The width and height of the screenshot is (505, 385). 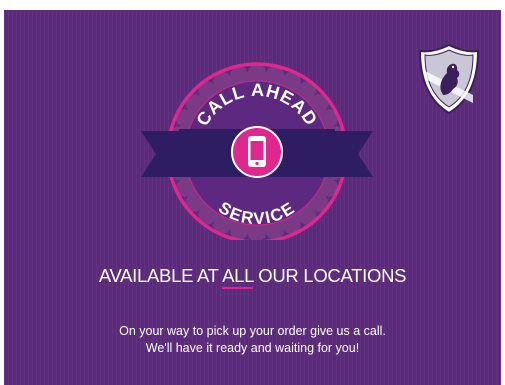 What do you see at coordinates (238, 277) in the screenshot?
I see `headline-emphasis: ALL` at bounding box center [238, 277].